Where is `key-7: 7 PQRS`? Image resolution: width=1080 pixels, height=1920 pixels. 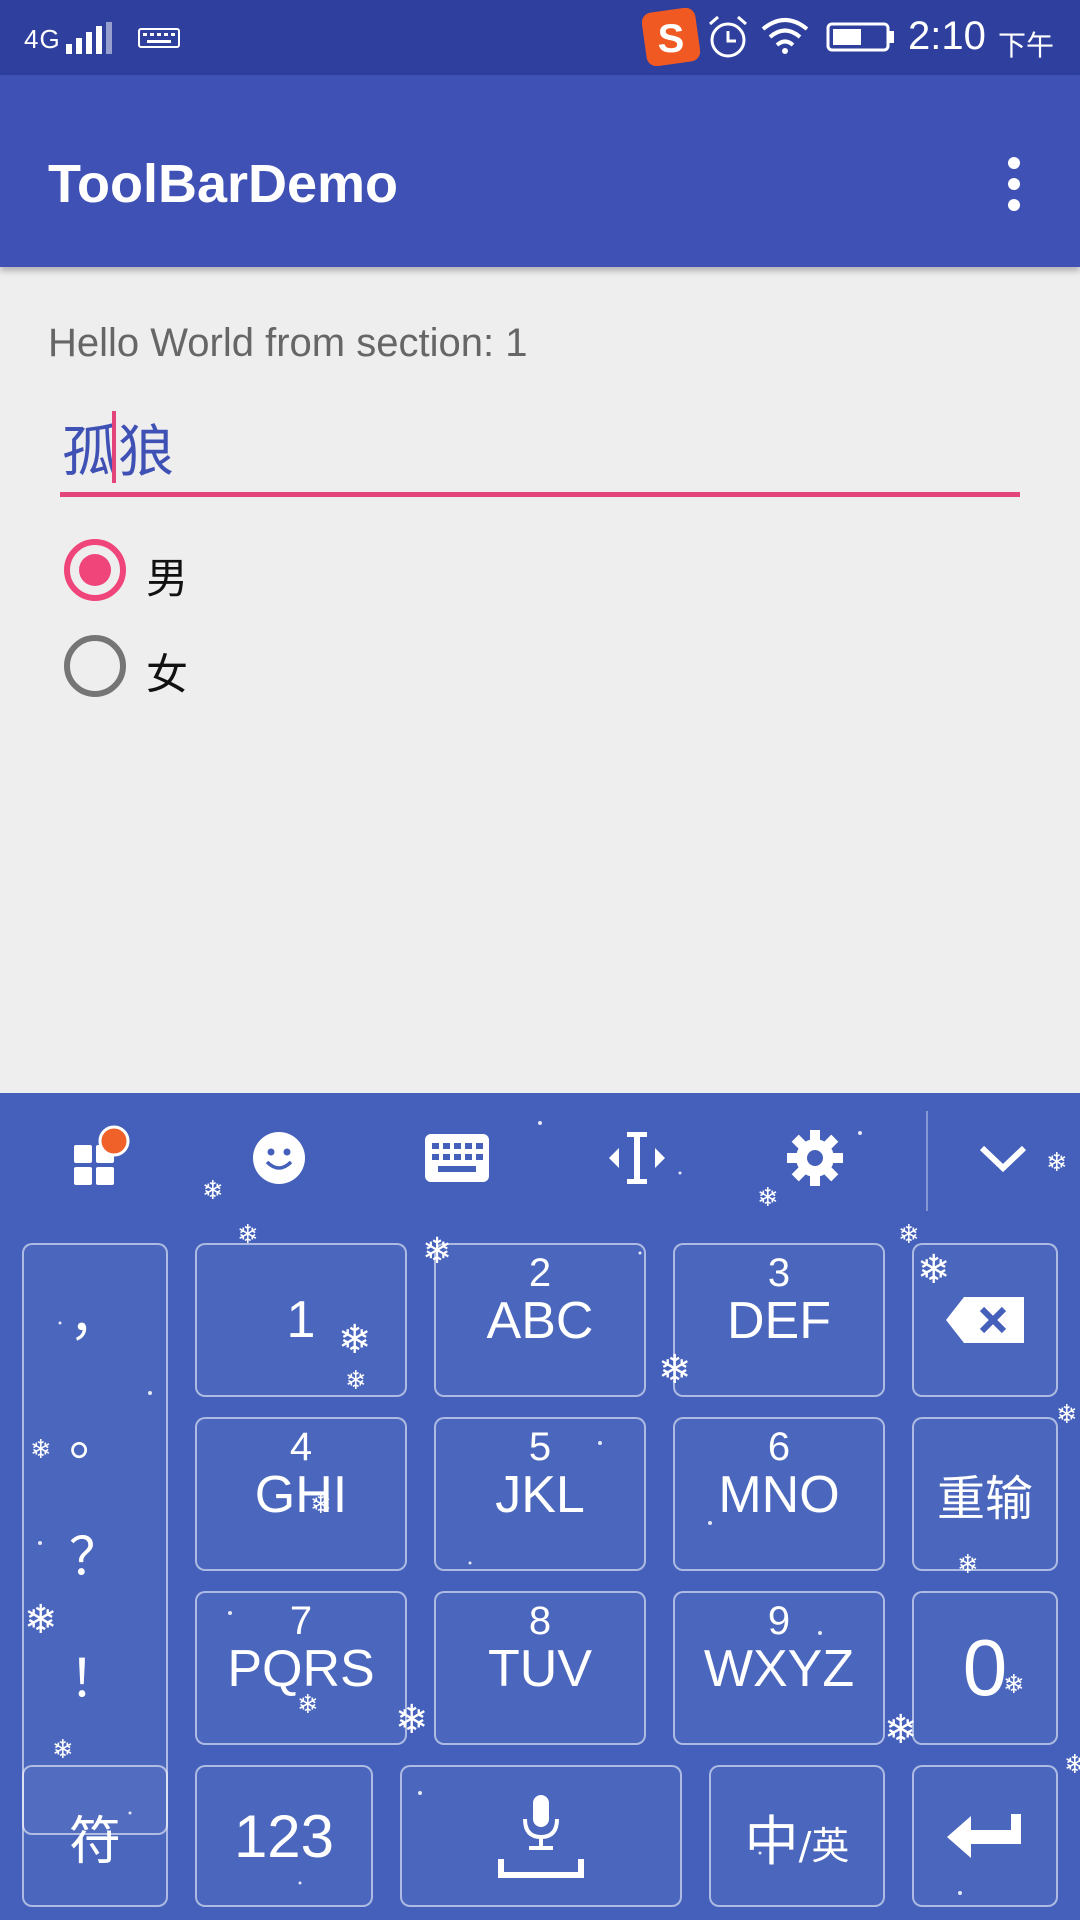 key-7: 7 PQRS is located at coordinates (301, 1668).